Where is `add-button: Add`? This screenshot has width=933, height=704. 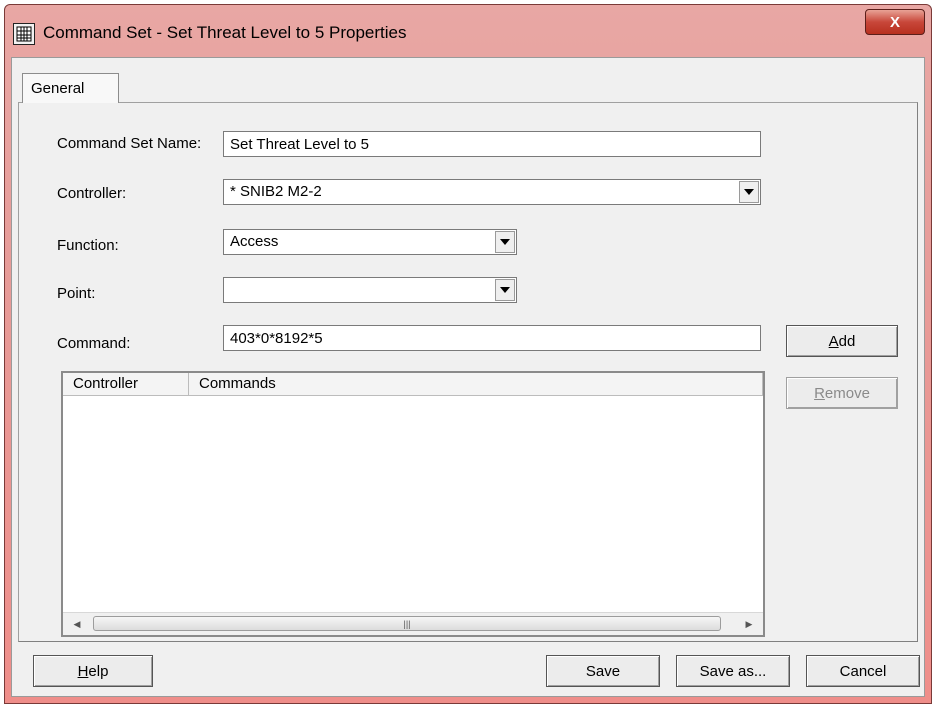
add-button: Add is located at coordinates (842, 341).